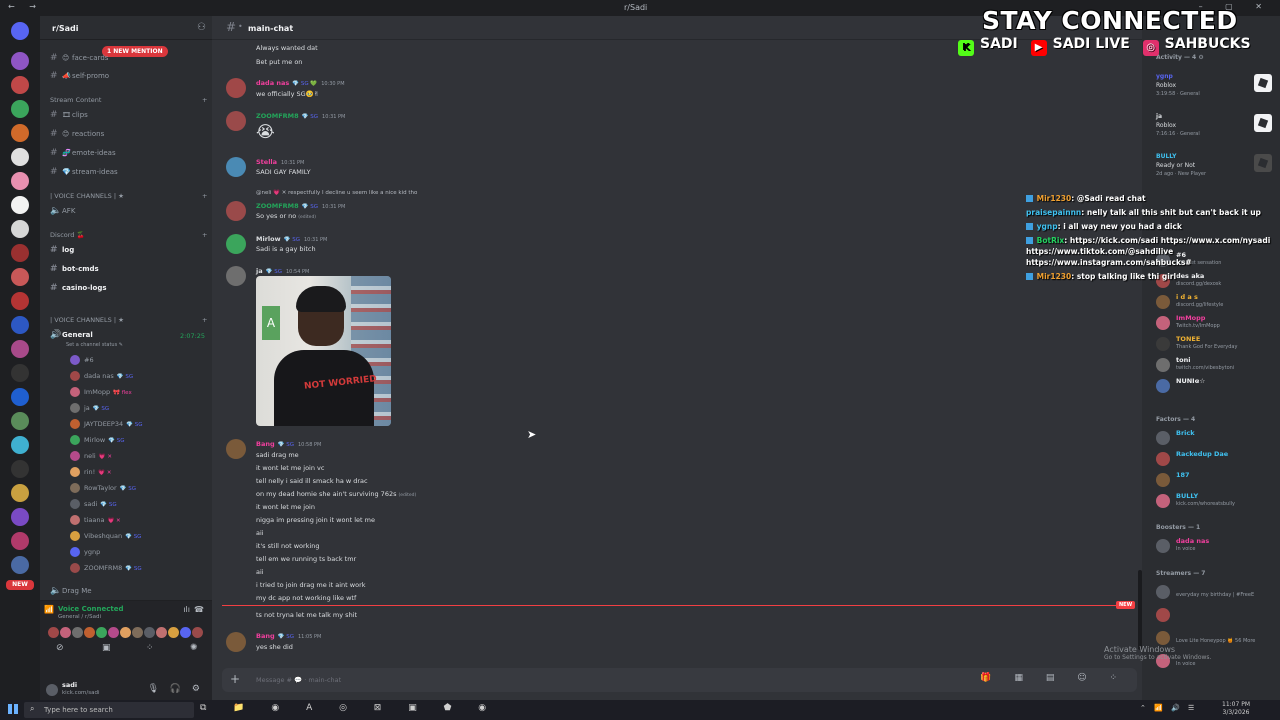  What do you see at coordinates (1216, 615) in the screenshot?
I see `member-item` at bounding box center [1216, 615].